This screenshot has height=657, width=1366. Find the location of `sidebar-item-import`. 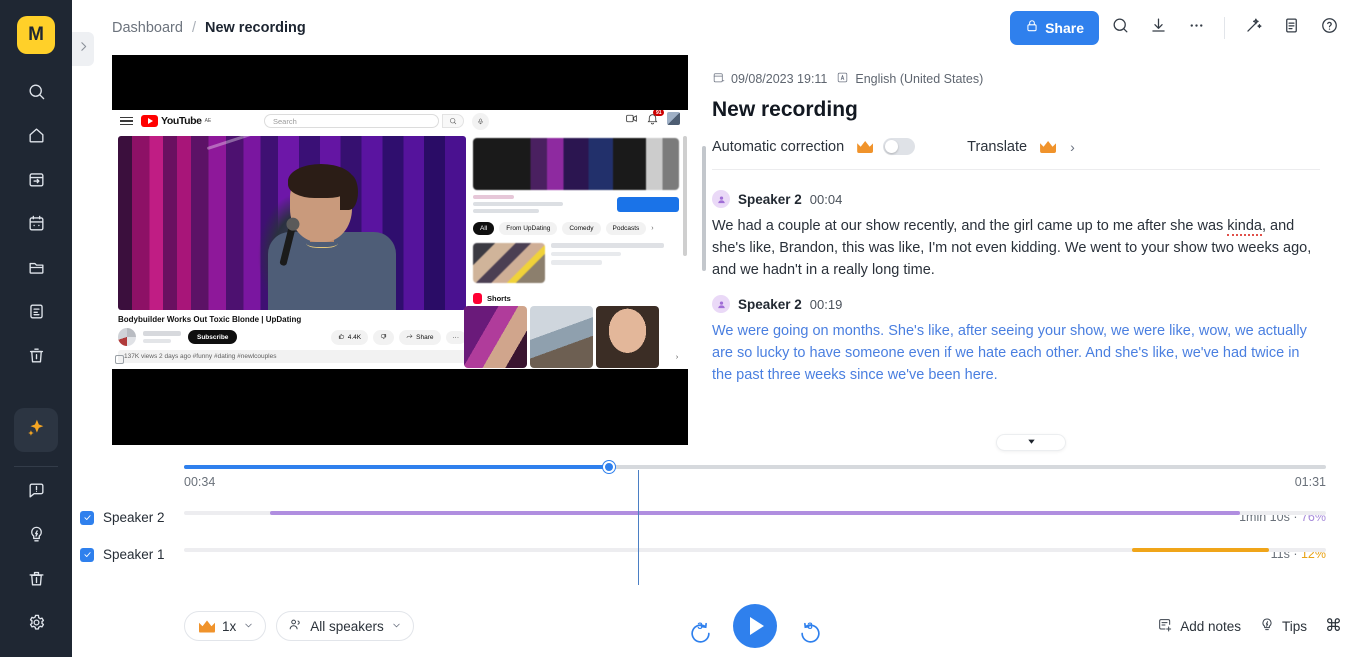

sidebar-item-import is located at coordinates (36, 182).